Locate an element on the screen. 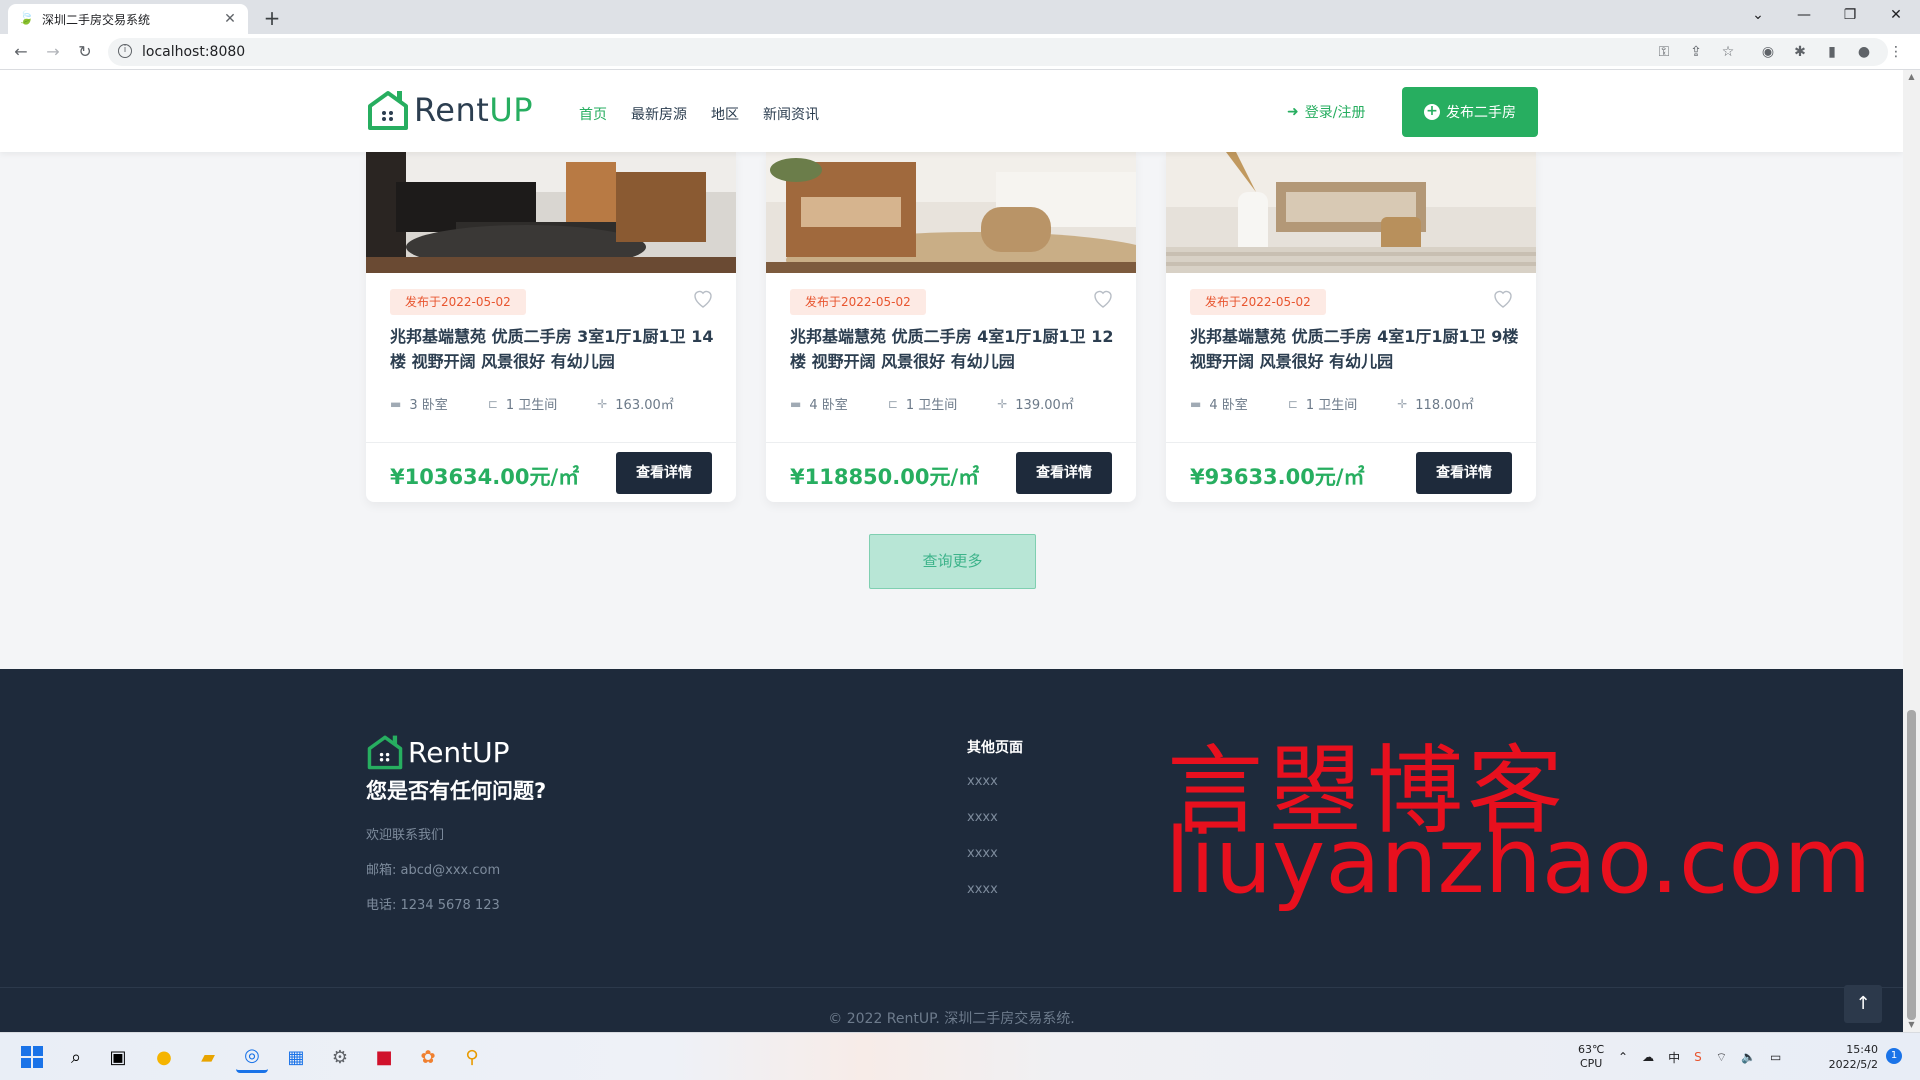  extensions-puzzle-icon: ✱ is located at coordinates (1800, 52).